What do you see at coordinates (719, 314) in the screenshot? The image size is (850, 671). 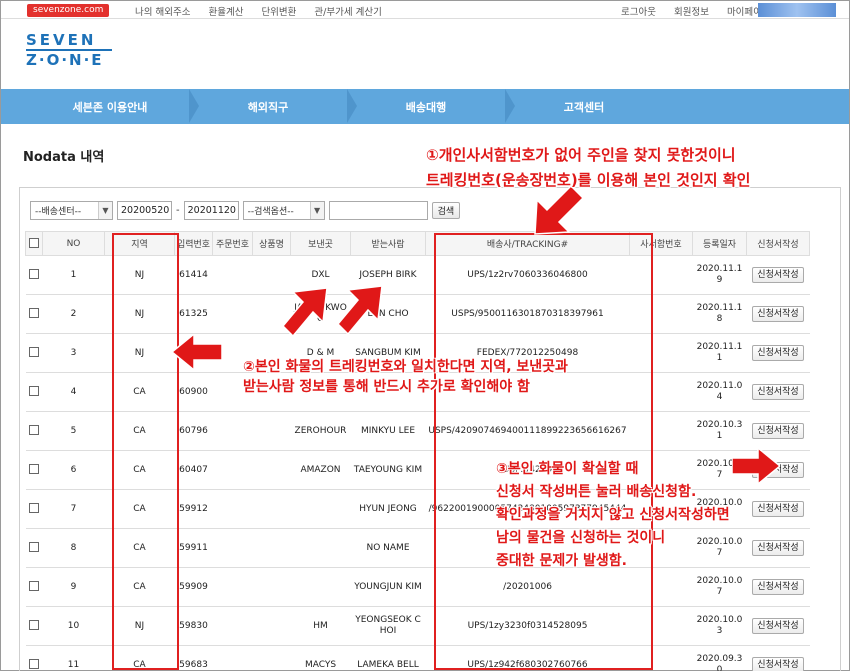 I see `row-date: 2020.11.18` at bounding box center [719, 314].